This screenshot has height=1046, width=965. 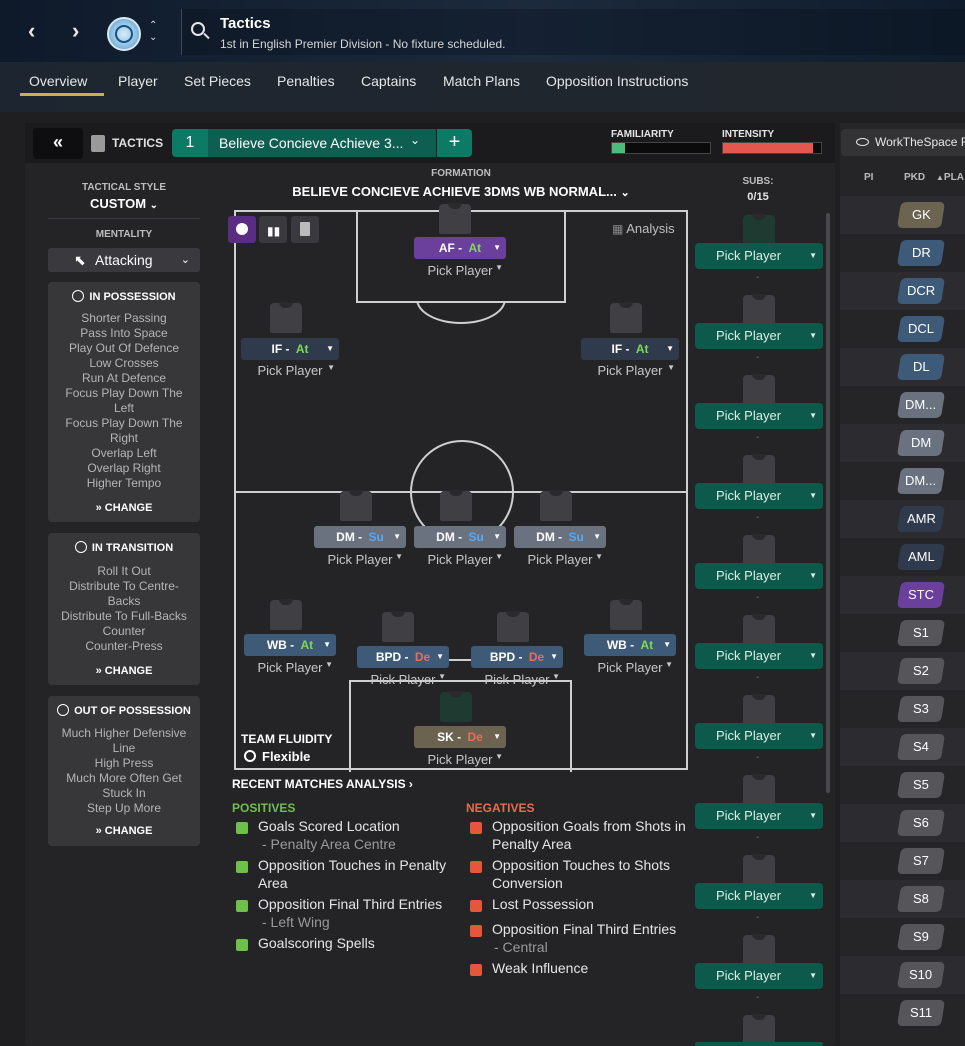 What do you see at coordinates (460, 559) in the screenshot?
I see `pick-player-dm-centre: Pick Player ▼` at bounding box center [460, 559].